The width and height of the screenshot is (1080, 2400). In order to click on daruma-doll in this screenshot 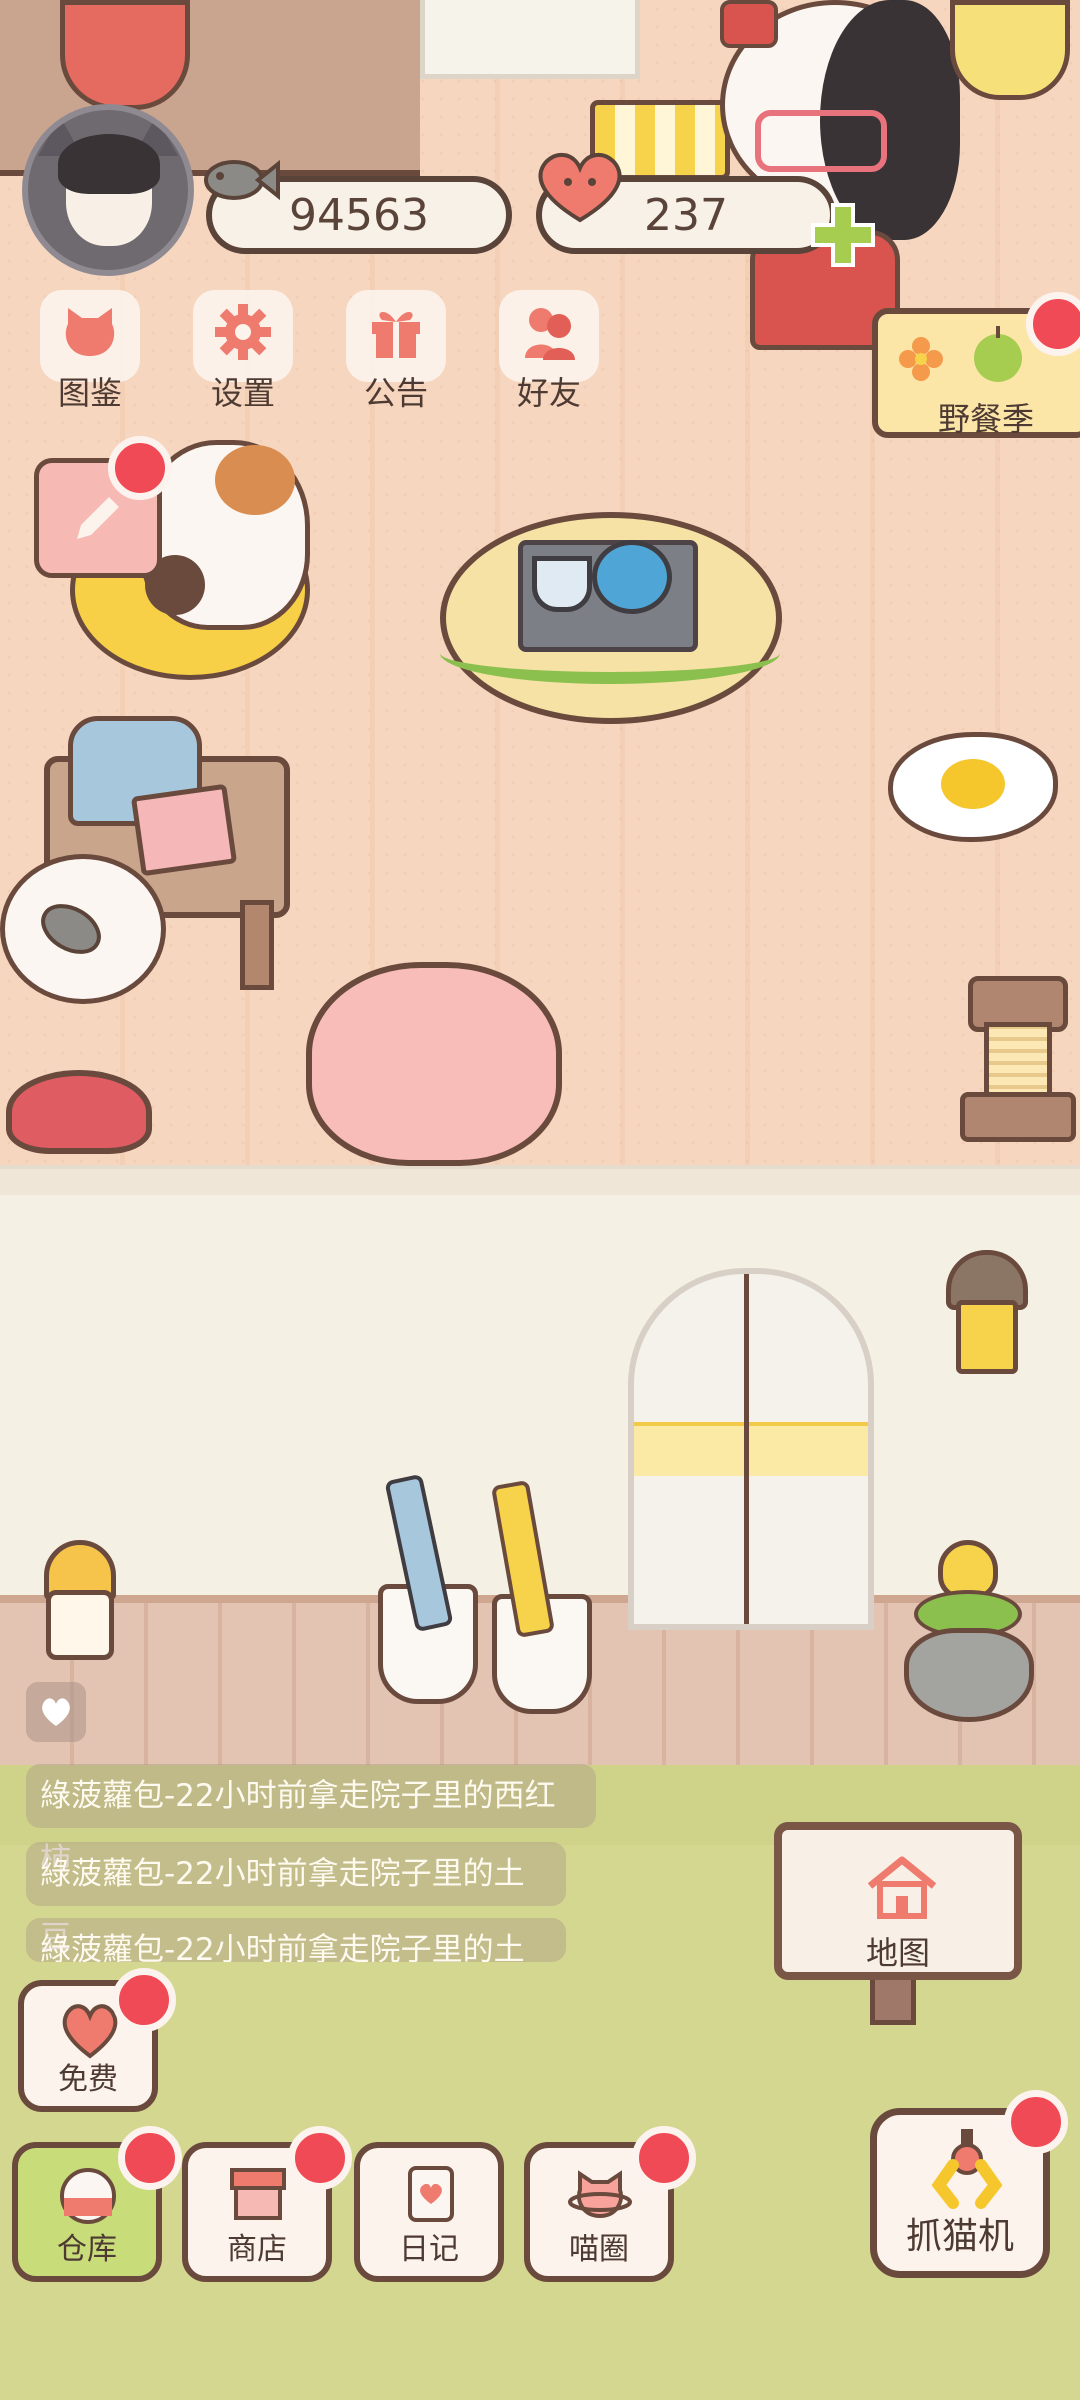, I will do `click(125, 55)`.